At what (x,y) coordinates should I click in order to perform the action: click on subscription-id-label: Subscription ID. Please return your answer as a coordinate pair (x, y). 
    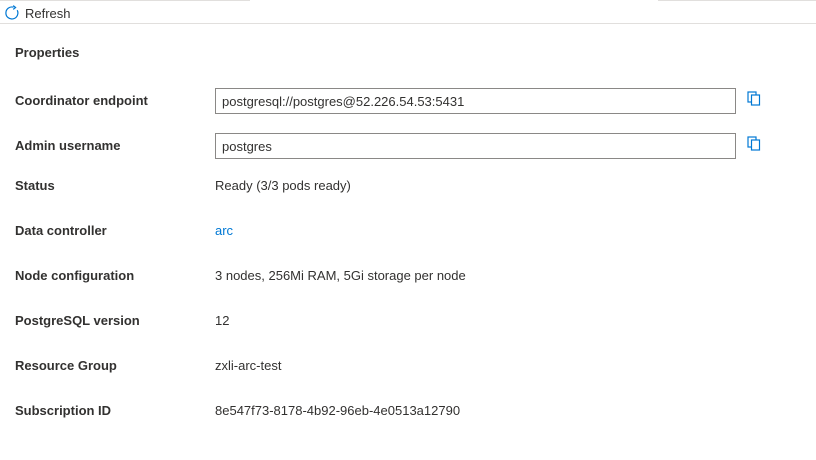
    Looking at the image, I should click on (63, 410).